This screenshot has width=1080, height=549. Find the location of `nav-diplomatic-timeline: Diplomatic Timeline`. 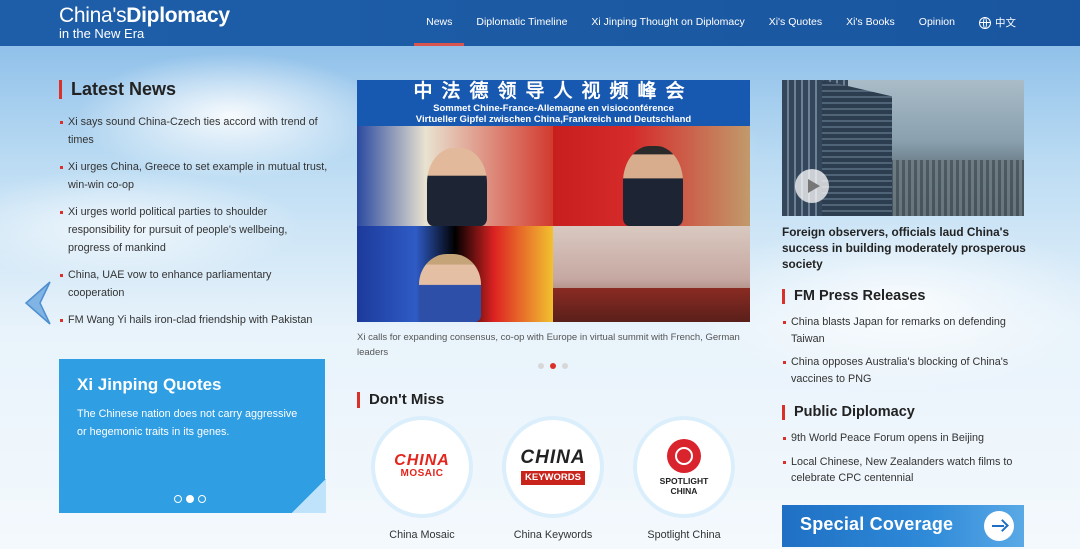

nav-diplomatic-timeline: Diplomatic Timeline is located at coordinates (521, 23).